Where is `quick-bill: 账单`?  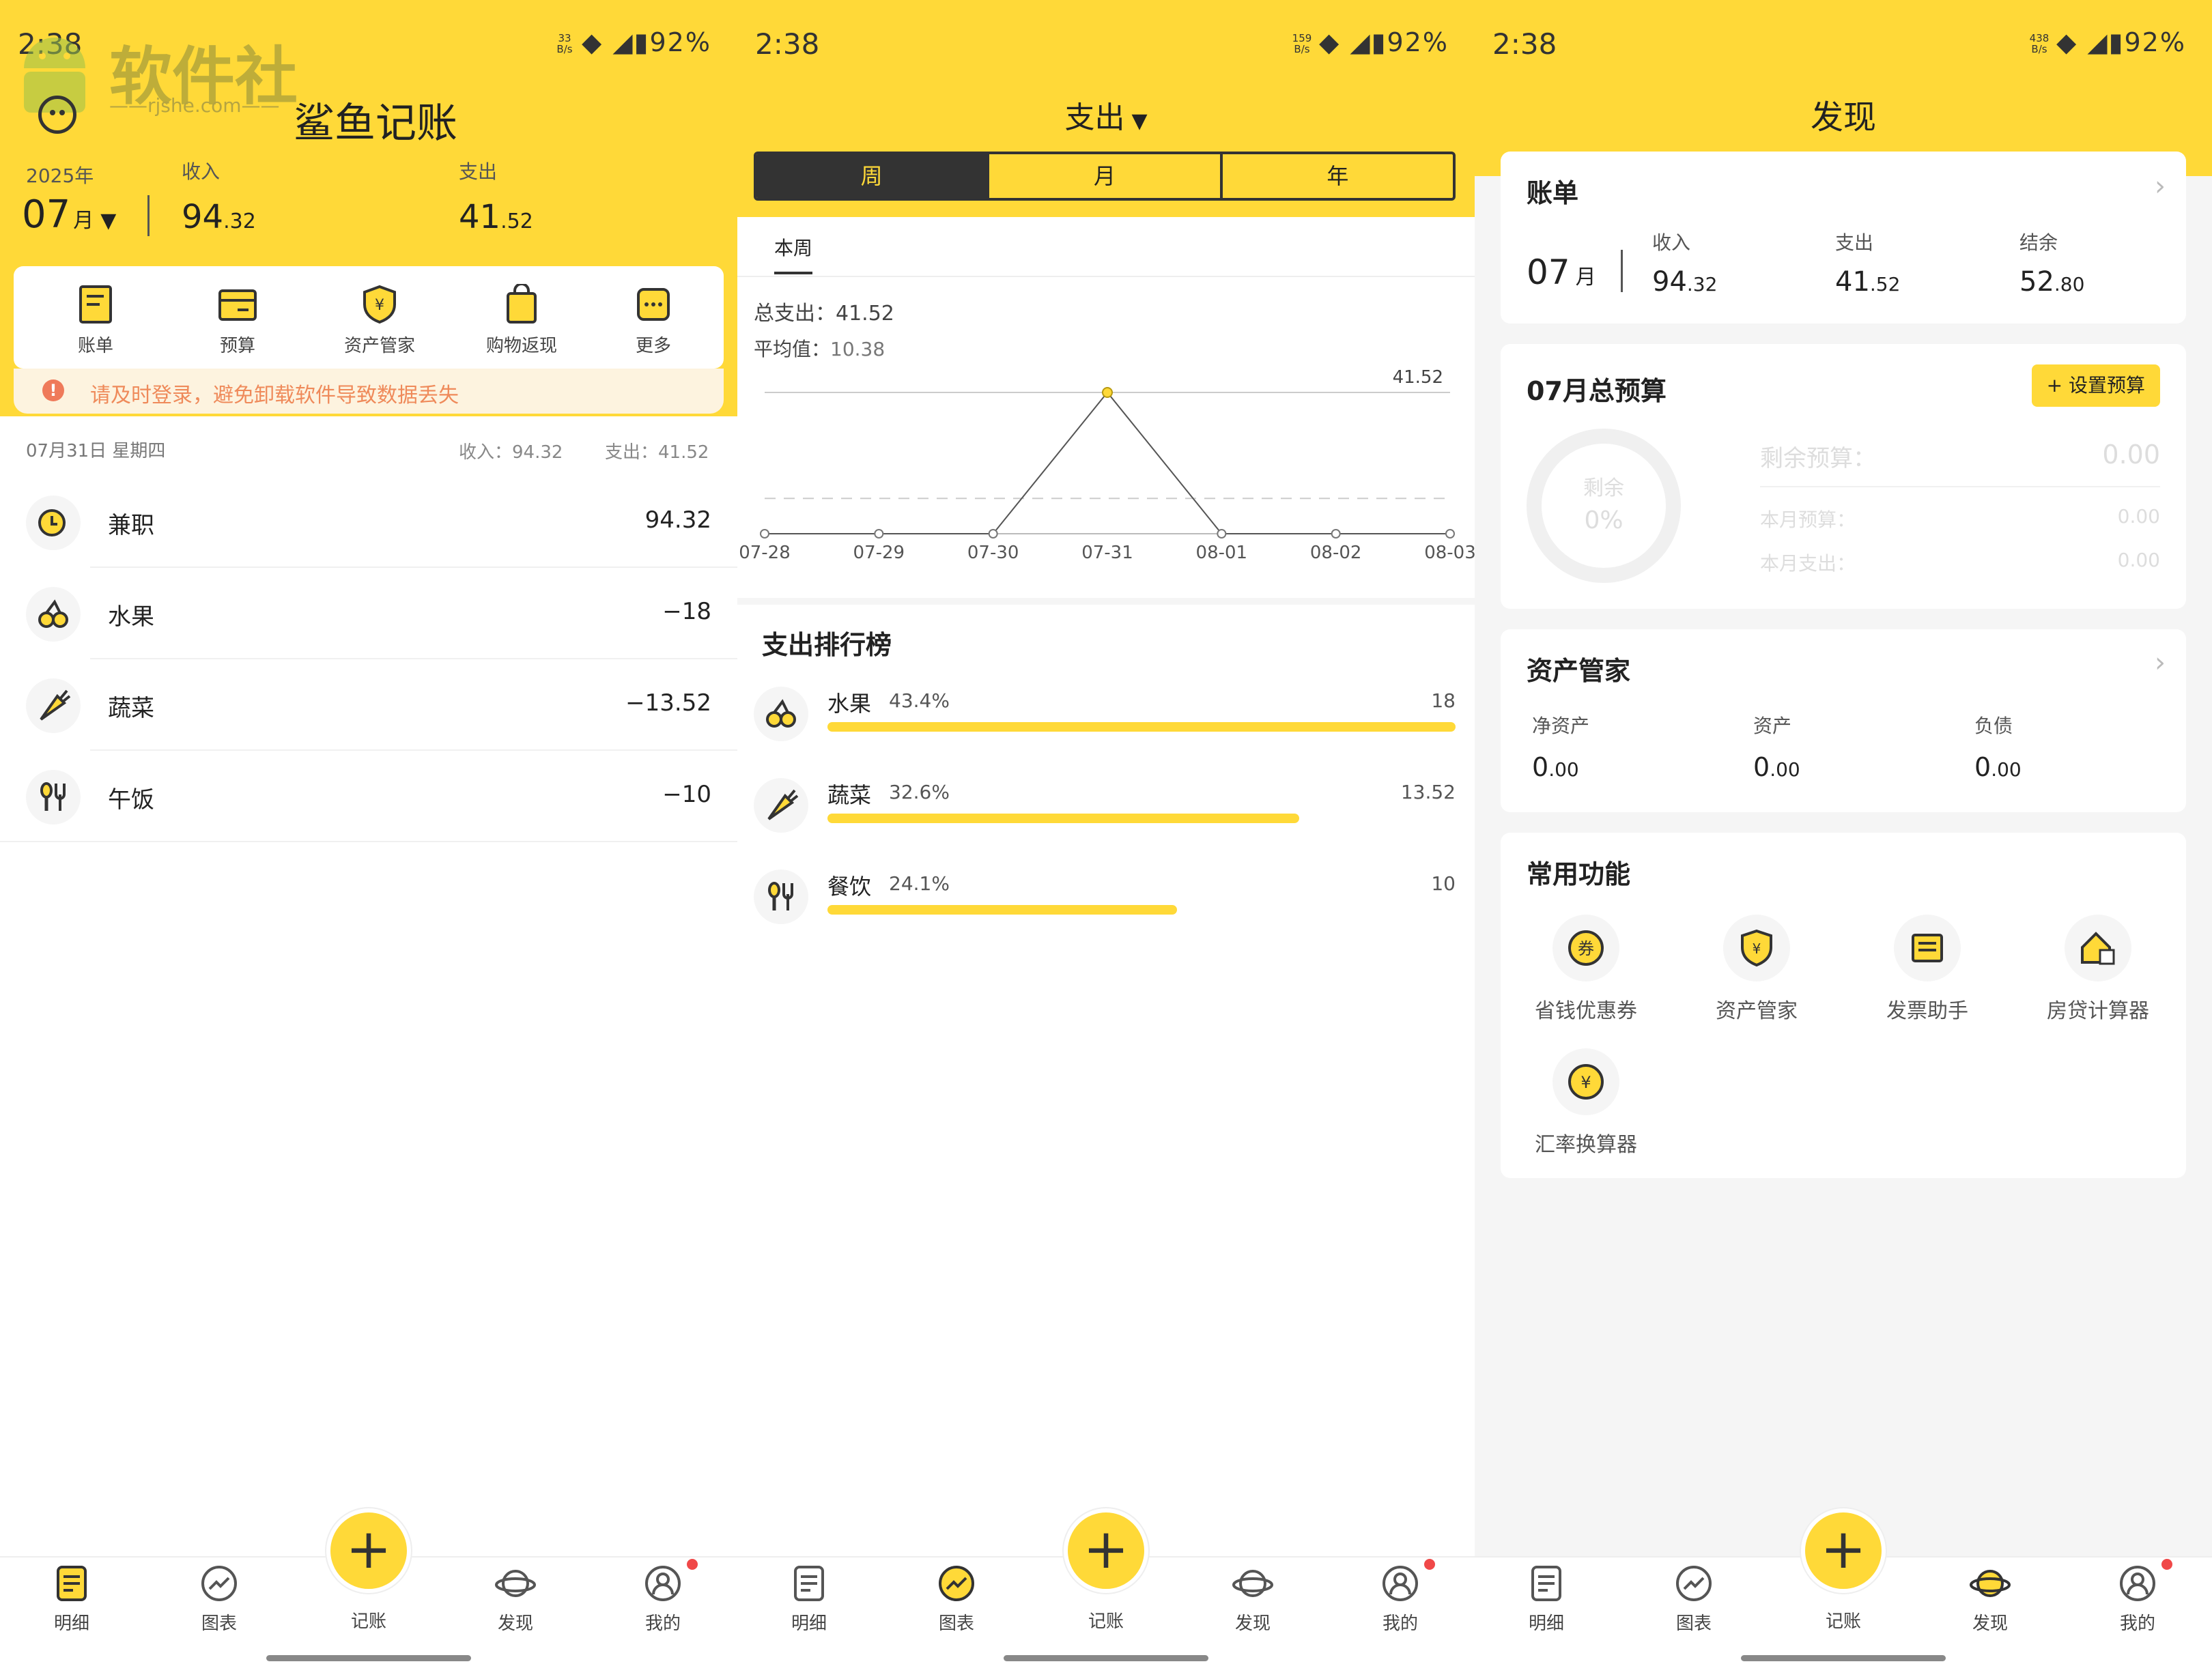
quick-bill: 账单 is located at coordinates (95, 320).